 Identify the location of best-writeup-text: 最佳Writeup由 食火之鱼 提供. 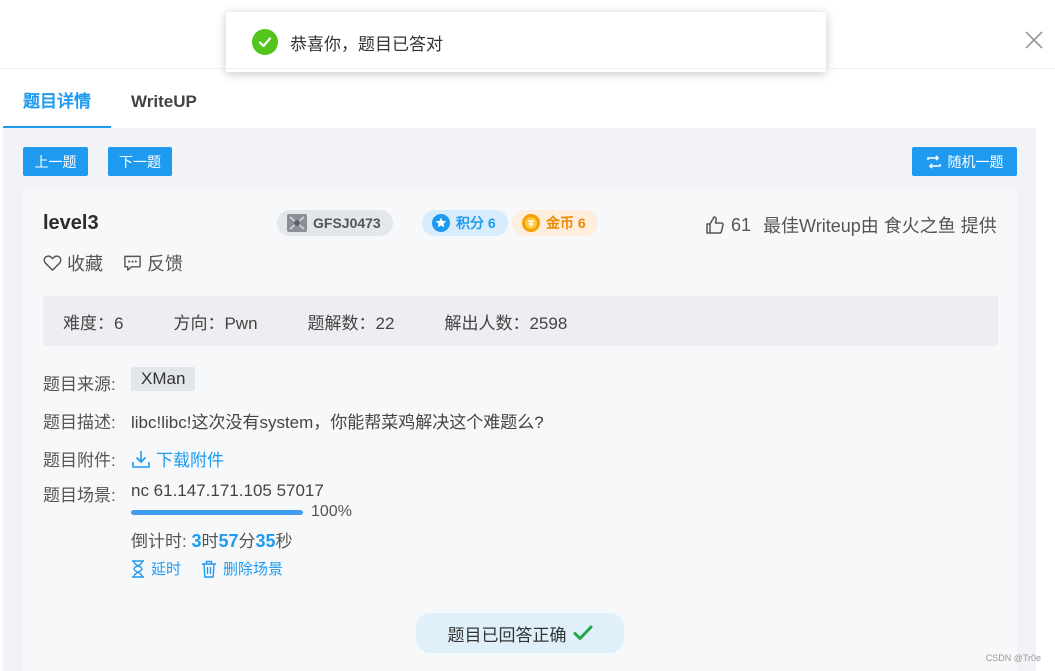
(880, 225).